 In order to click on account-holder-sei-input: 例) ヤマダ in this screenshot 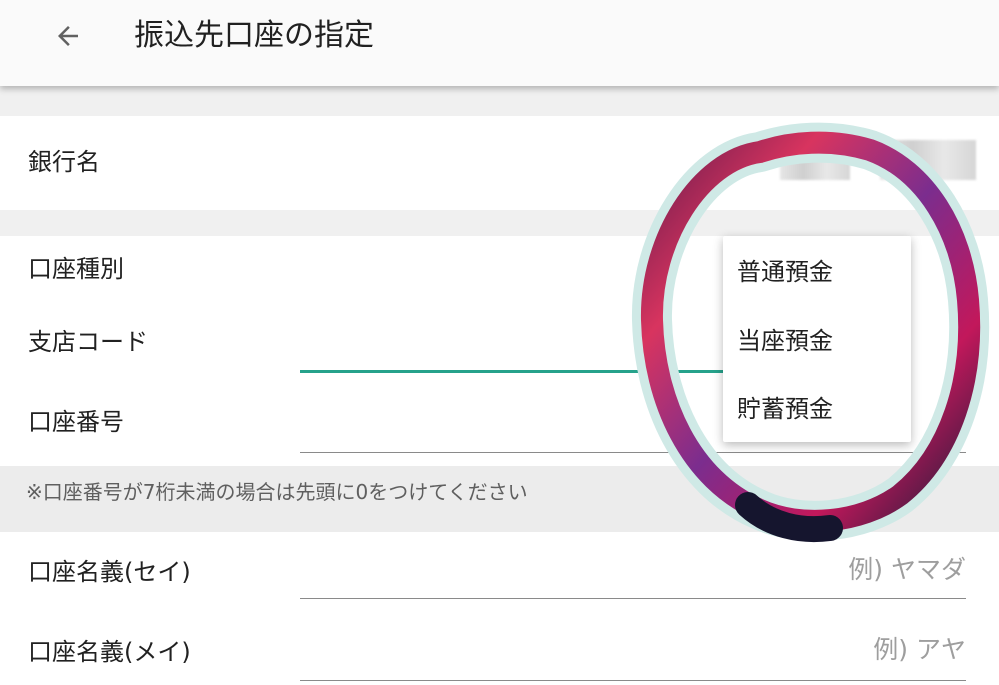, I will do `click(907, 570)`.